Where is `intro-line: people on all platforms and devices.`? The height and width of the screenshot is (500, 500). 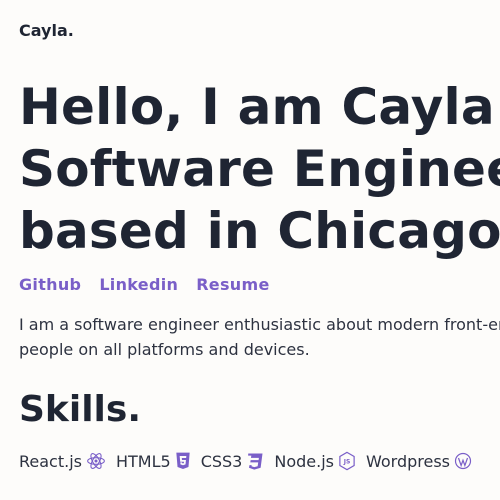 intro-line: people on all platforms and devices. is located at coordinates (164, 349).